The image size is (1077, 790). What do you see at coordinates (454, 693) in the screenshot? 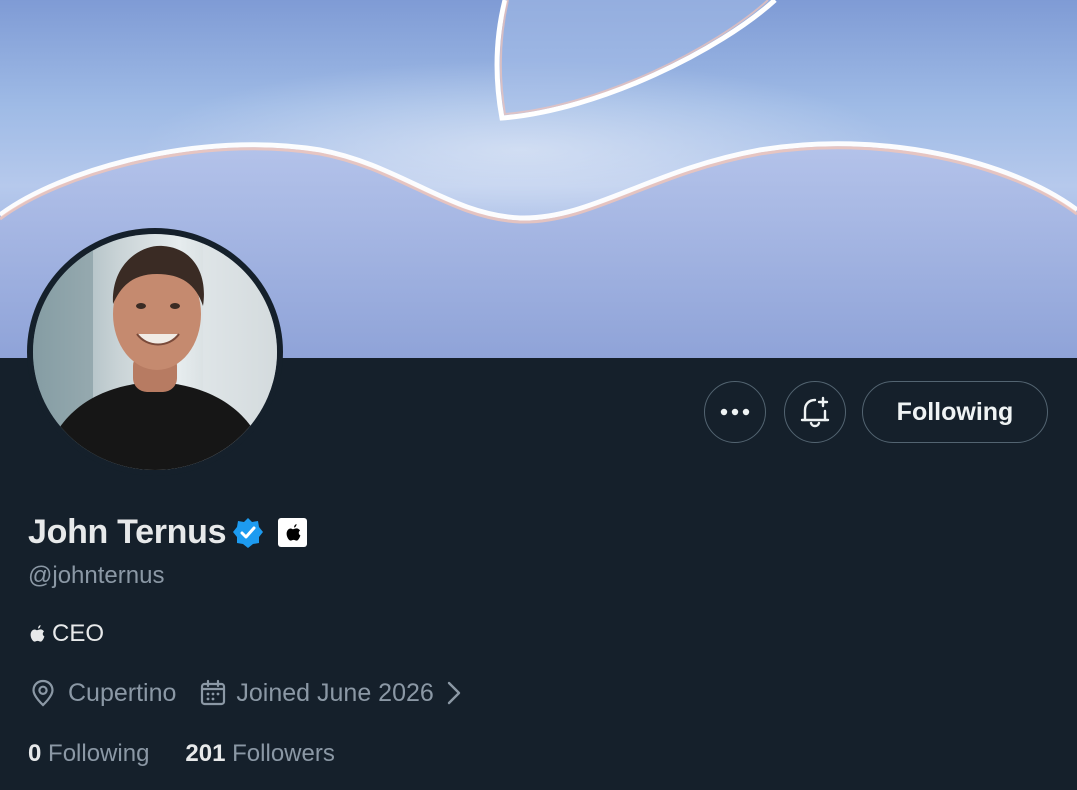
I see `chevron-right-icon` at bounding box center [454, 693].